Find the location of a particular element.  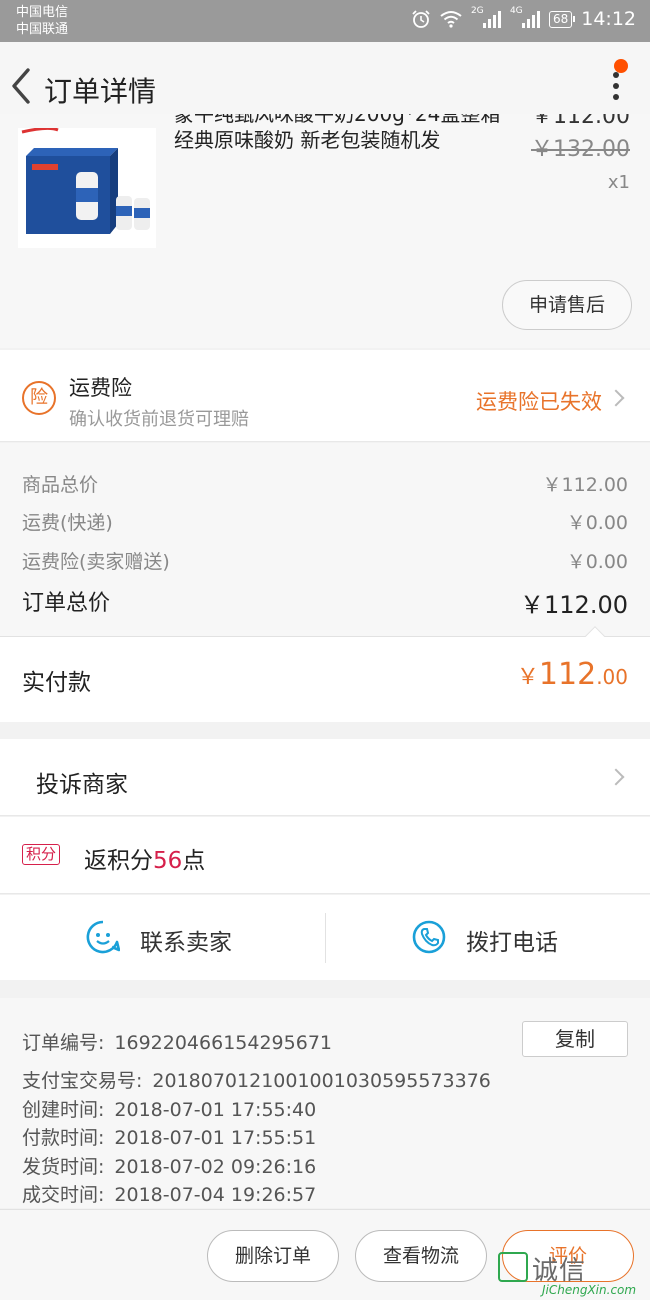

info-row: 创建时间: 2018-07-01 17:55:40 is located at coordinates (169, 1108).